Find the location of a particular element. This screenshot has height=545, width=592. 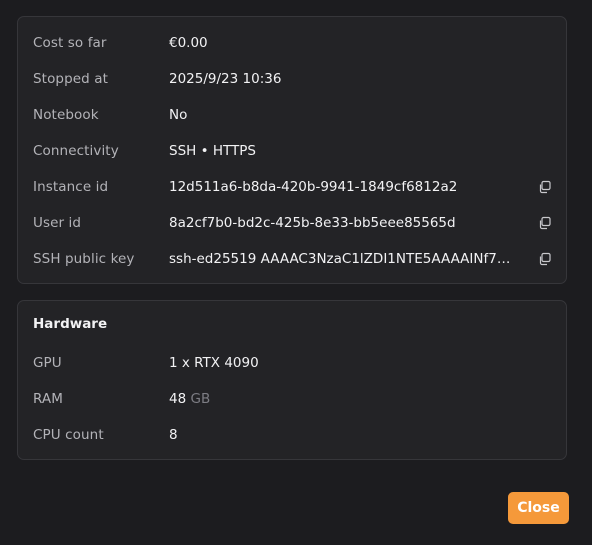

notebook-value: No is located at coordinates (178, 115).